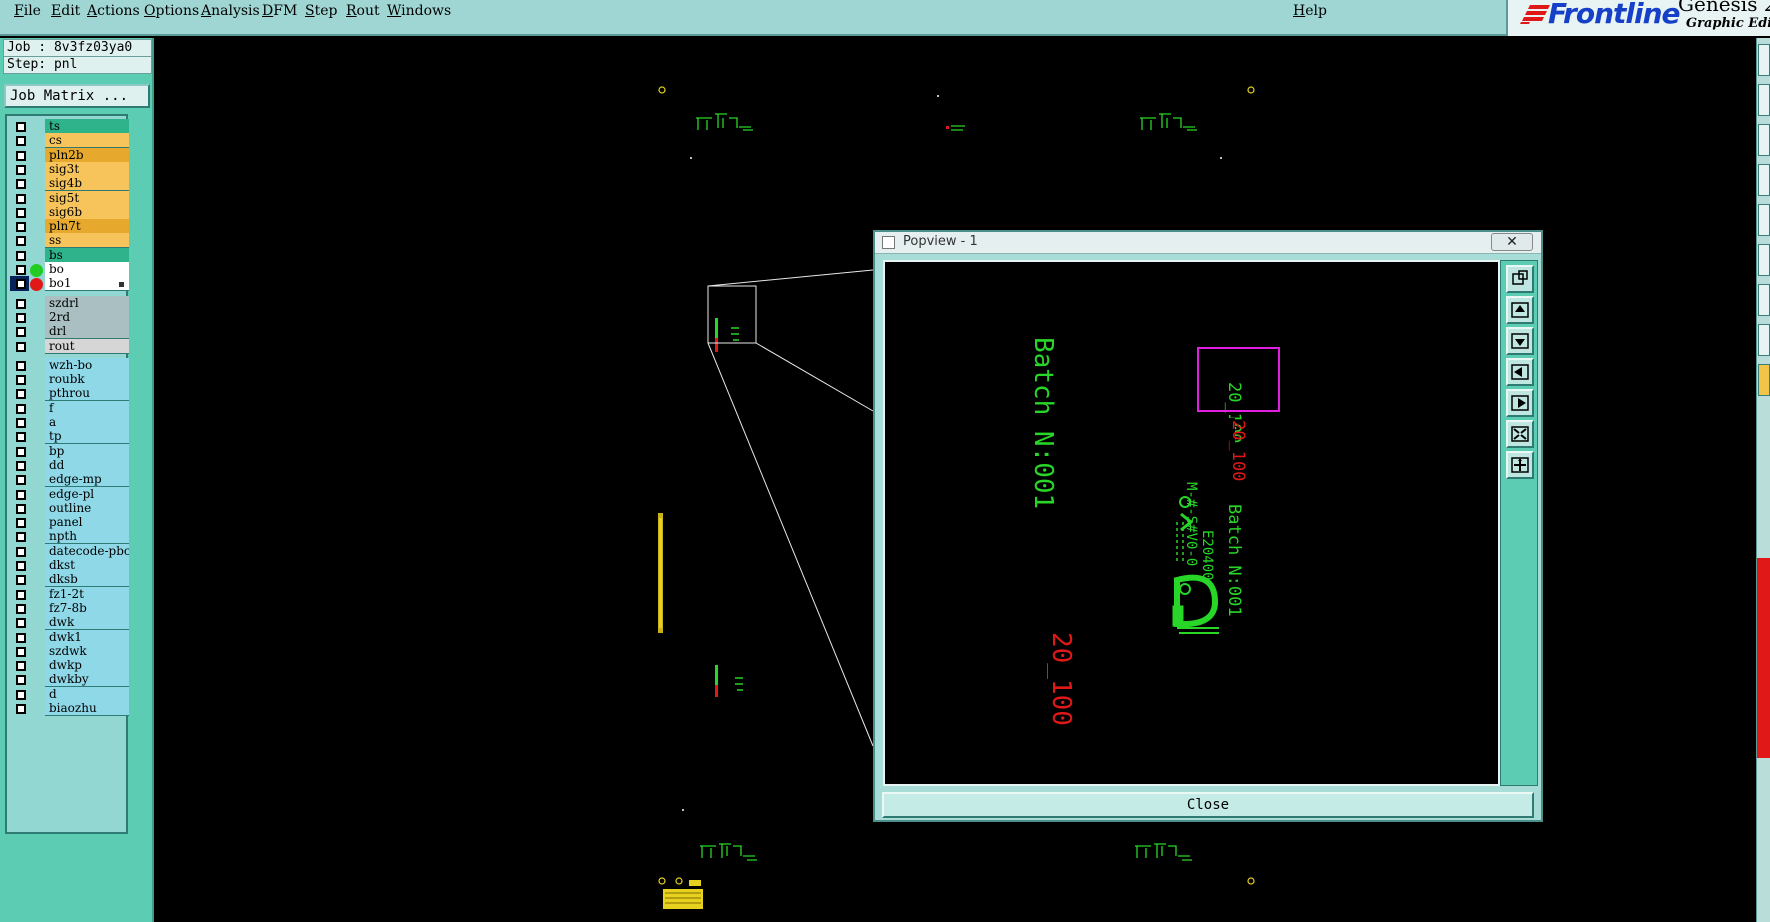  I want to click on close-button: Close, so click(1208, 805).